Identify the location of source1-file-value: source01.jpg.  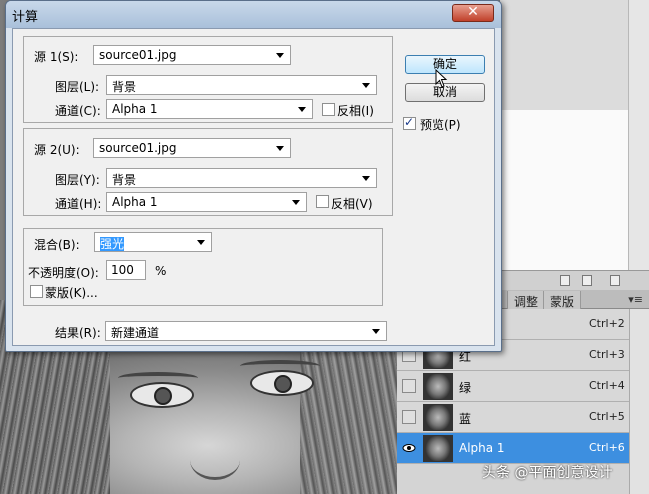
(138, 55).